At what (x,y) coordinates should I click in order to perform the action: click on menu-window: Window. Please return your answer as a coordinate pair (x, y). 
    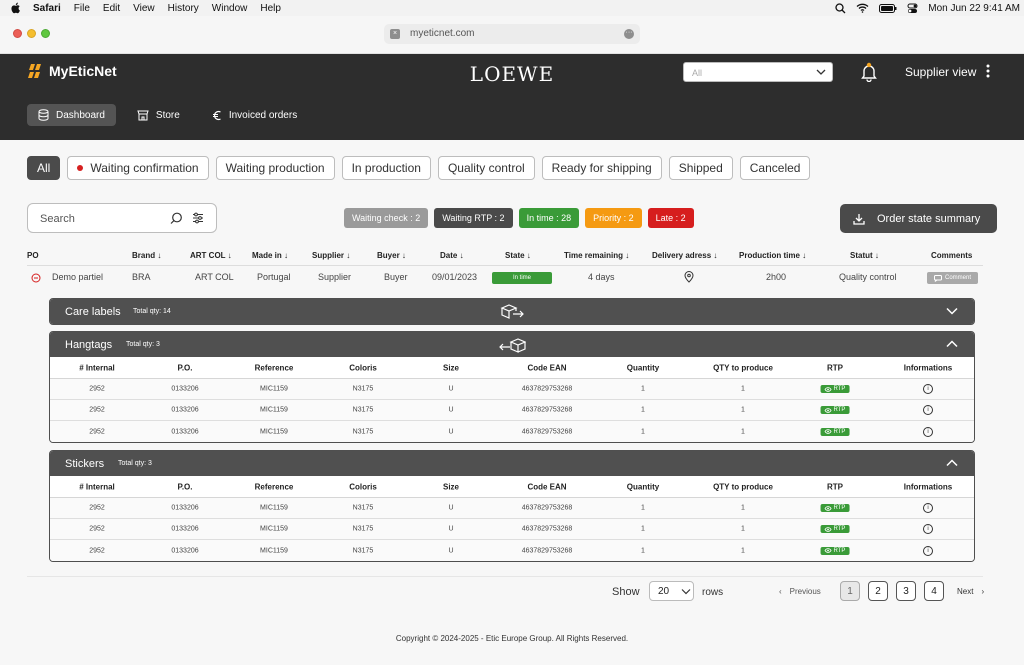
    Looking at the image, I should click on (230, 8).